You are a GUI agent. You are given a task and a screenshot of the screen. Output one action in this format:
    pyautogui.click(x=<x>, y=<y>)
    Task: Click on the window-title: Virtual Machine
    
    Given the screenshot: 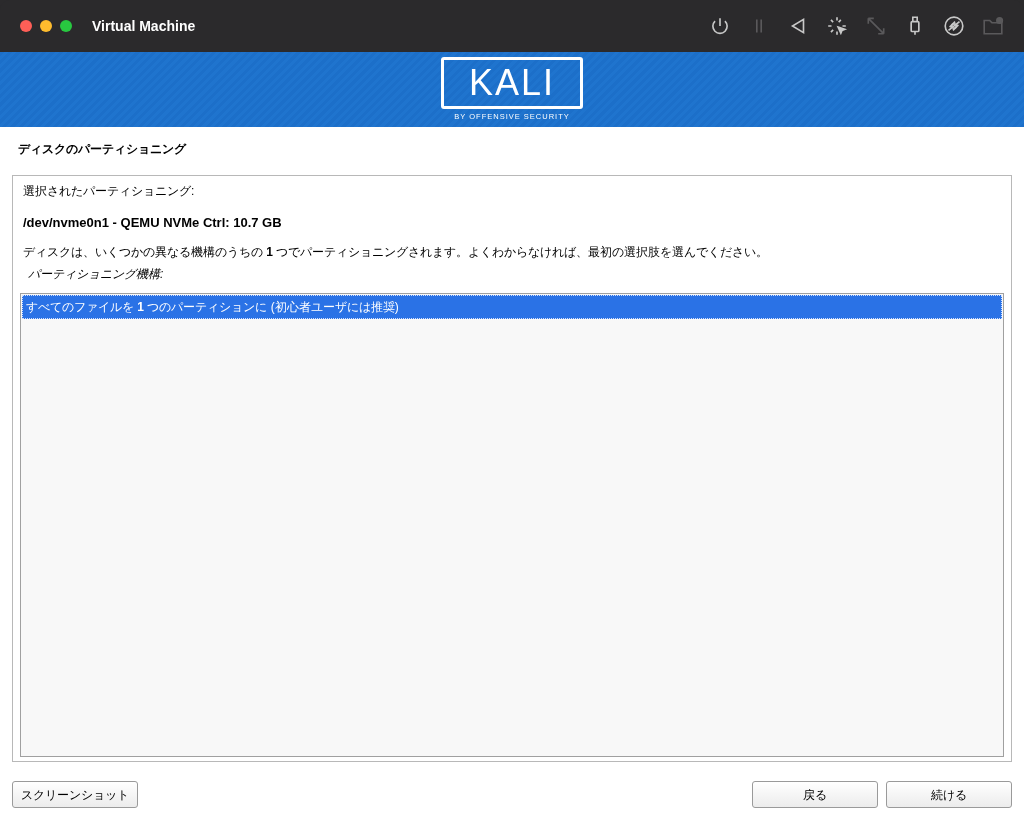 What is the action you would take?
    pyautogui.click(x=144, y=26)
    